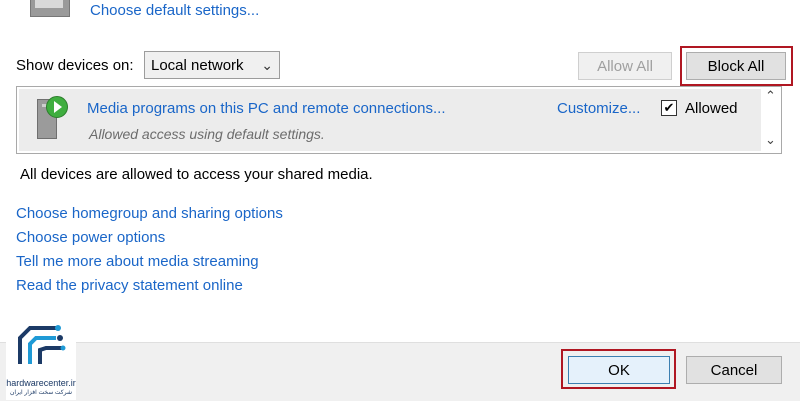  Describe the element at coordinates (149, 238) in the screenshot. I see `power-options-link: Choose power options` at that location.